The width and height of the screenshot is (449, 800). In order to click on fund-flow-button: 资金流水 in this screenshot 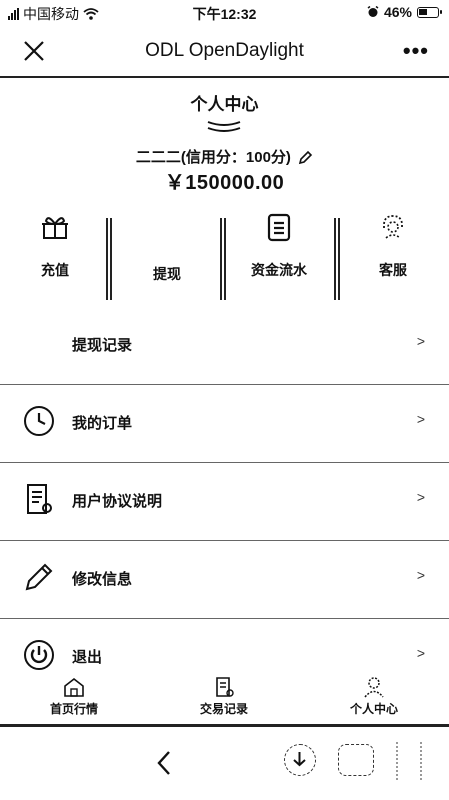, I will do `click(279, 246)`.